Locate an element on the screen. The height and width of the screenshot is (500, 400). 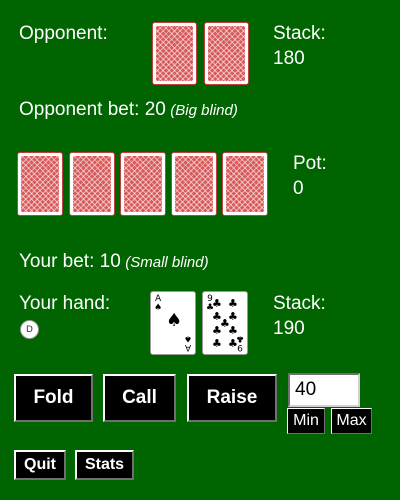
player-card-1-corner-top: A ♠ is located at coordinates (158, 304).